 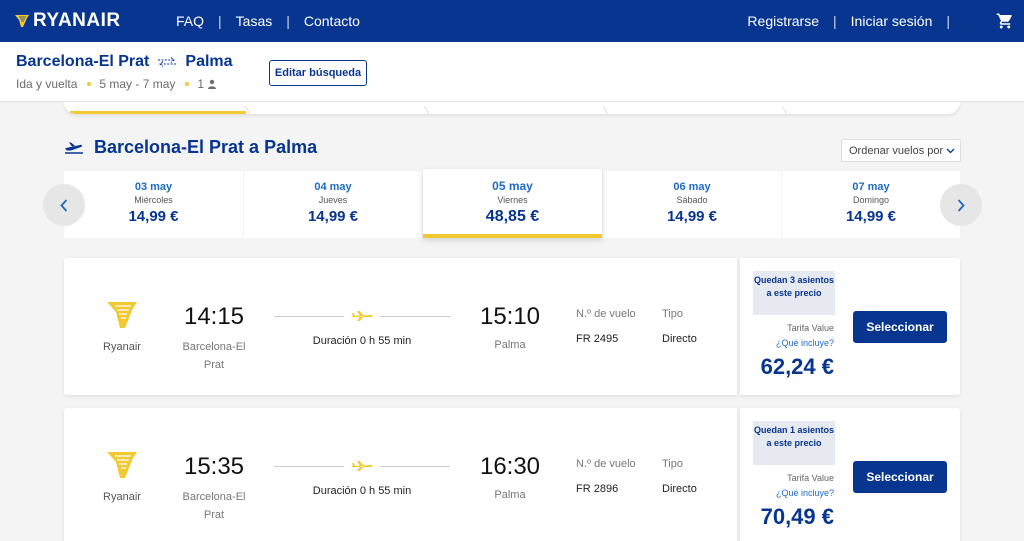 I want to click on route-meta: Ida y vuelta 5 may - 7 may 1, so click(x=116, y=84).